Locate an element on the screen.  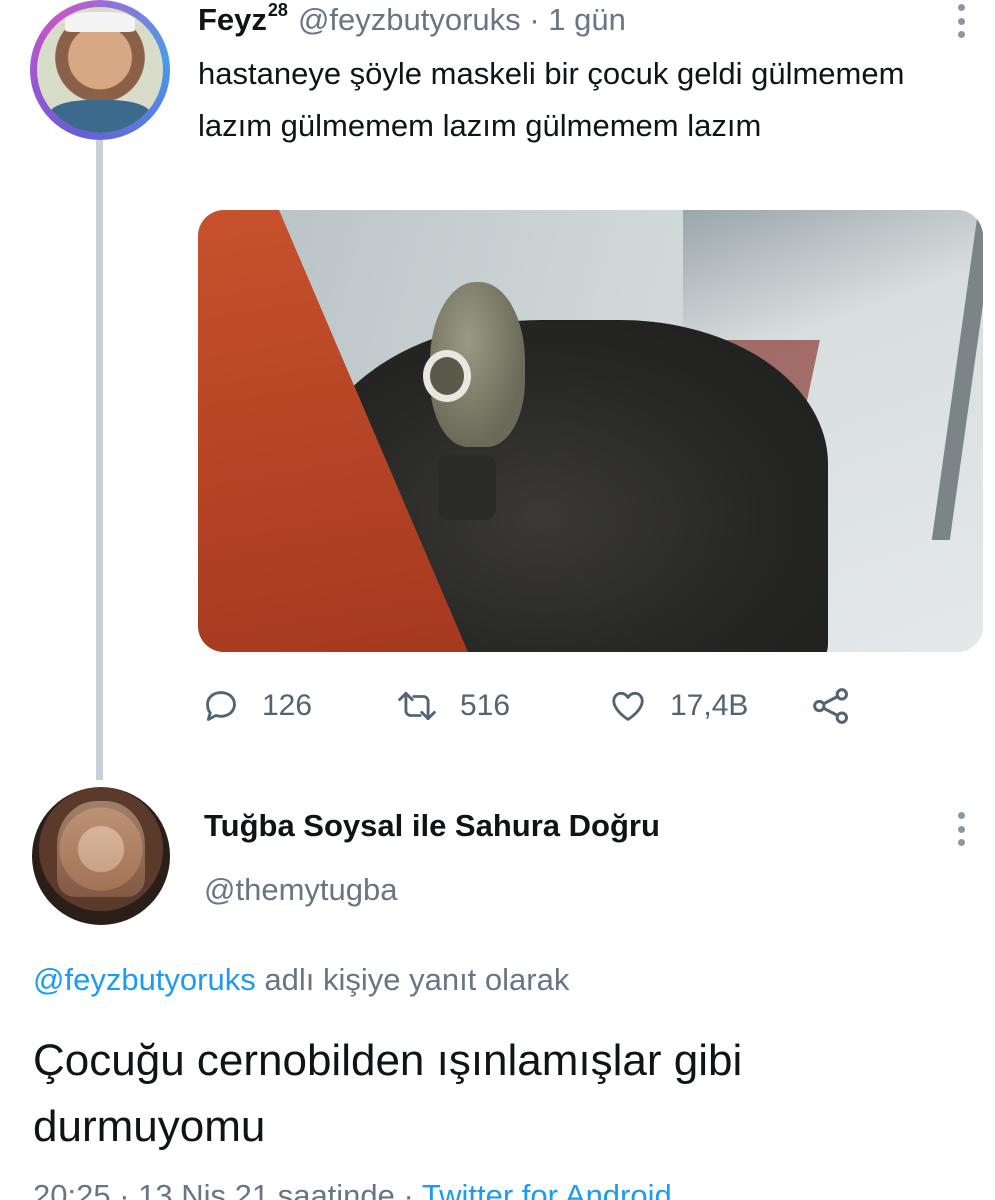
replying-to-context: @feyzbutyoruks adlı kişiye yanıt olarak is located at coordinates (301, 980).